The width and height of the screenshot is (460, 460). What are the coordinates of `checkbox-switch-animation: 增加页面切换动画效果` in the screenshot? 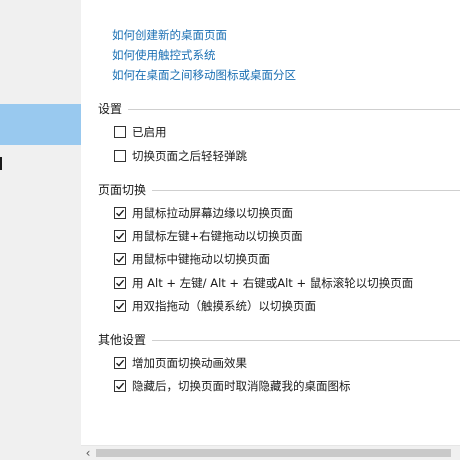 It's located at (180, 363).